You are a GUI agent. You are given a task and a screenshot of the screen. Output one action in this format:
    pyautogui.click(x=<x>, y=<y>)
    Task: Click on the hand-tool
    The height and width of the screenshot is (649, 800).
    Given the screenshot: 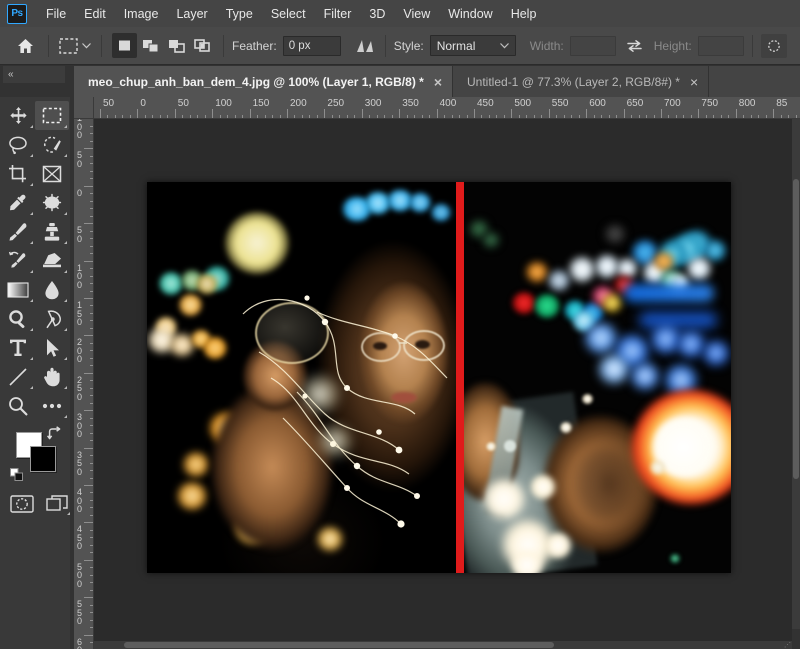 What is the action you would take?
    pyautogui.click(x=52, y=376)
    